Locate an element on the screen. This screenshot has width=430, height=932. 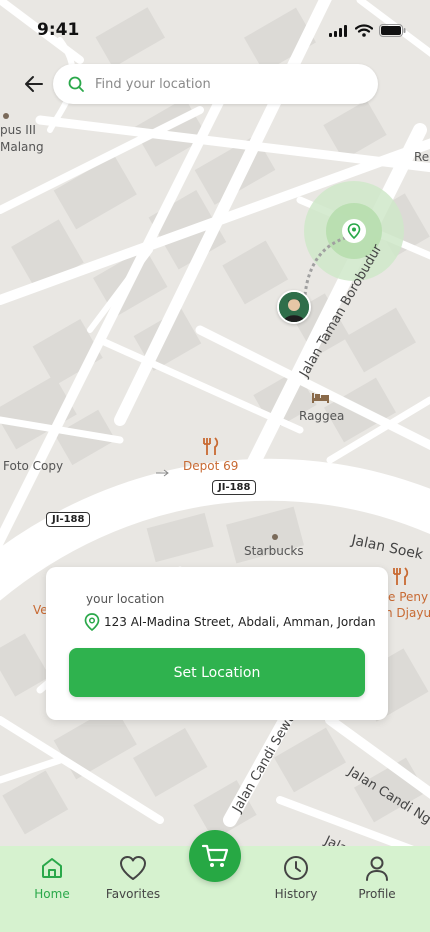
map-label-raggea: Raggea is located at coordinates (322, 416).